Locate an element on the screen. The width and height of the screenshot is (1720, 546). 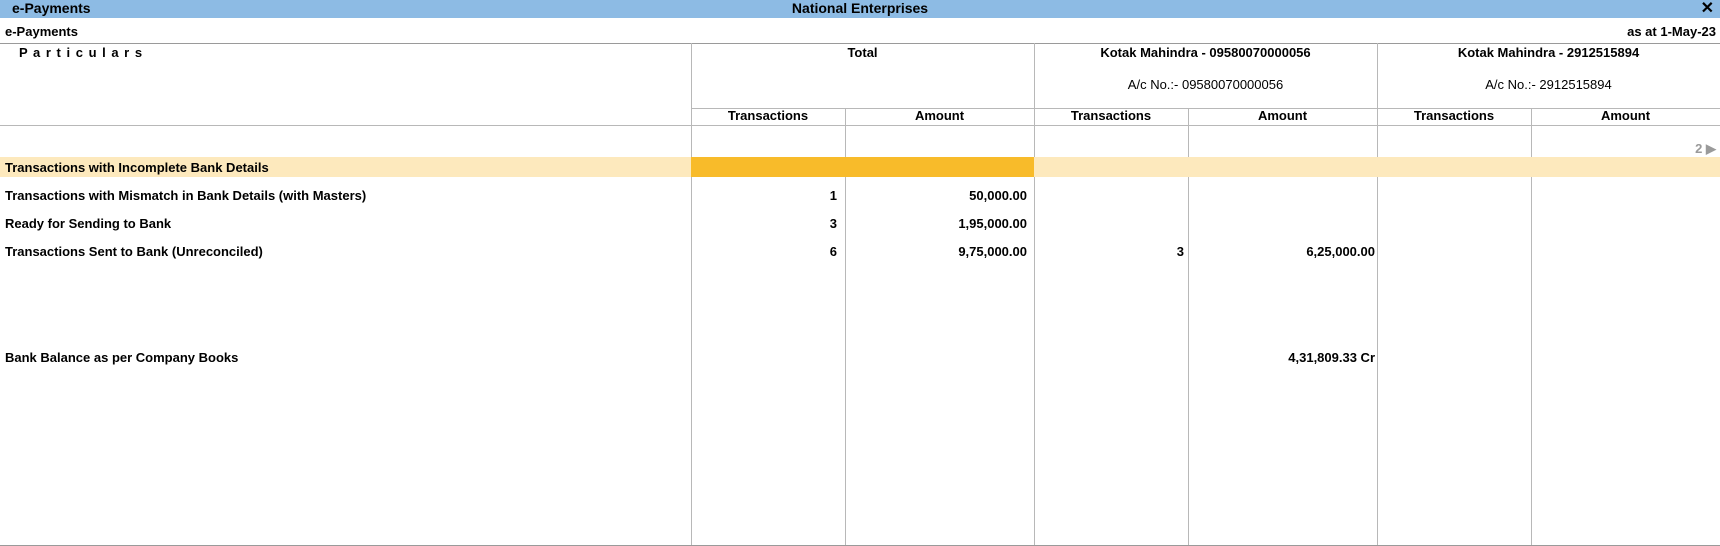
bank1-transactions-value: 3 is located at coordinates (1180, 251).